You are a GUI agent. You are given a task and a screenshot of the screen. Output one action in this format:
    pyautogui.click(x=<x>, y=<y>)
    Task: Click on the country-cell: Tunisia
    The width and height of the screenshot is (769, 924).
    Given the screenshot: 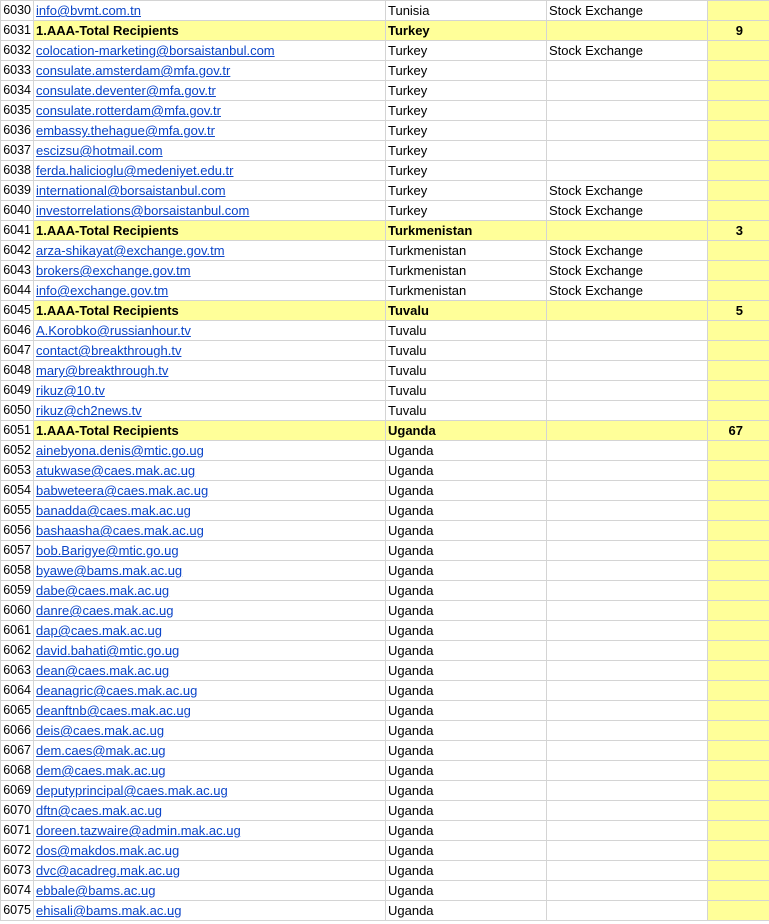 What is the action you would take?
    pyautogui.click(x=466, y=10)
    